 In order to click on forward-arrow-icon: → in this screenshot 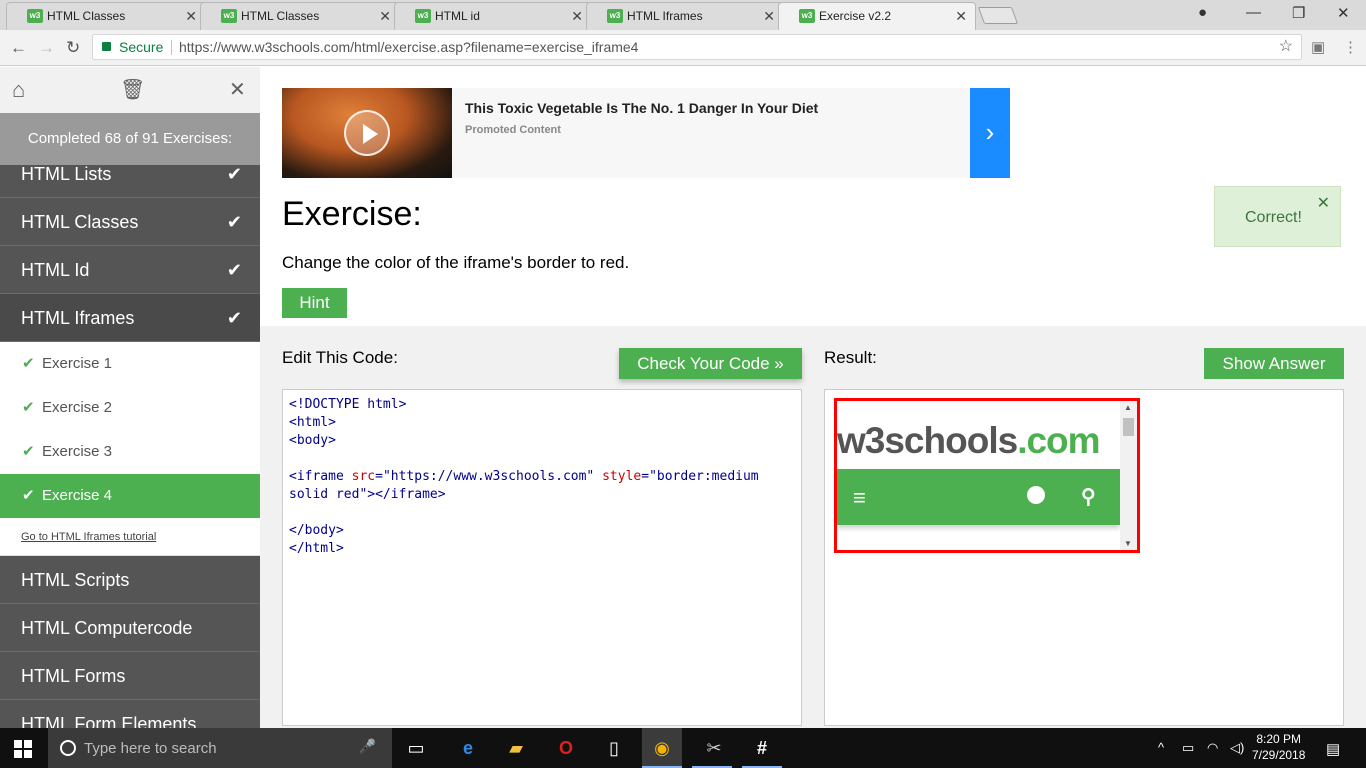, I will do `click(46, 48)`.